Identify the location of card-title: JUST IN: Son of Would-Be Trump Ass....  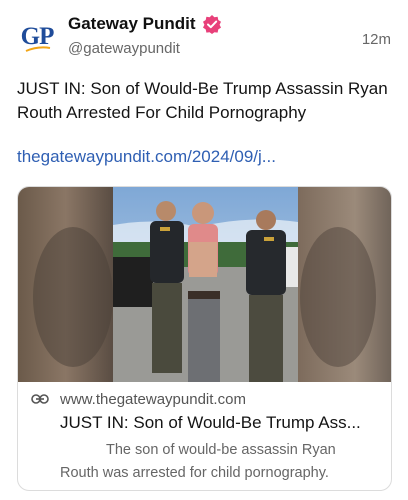
(221, 423).